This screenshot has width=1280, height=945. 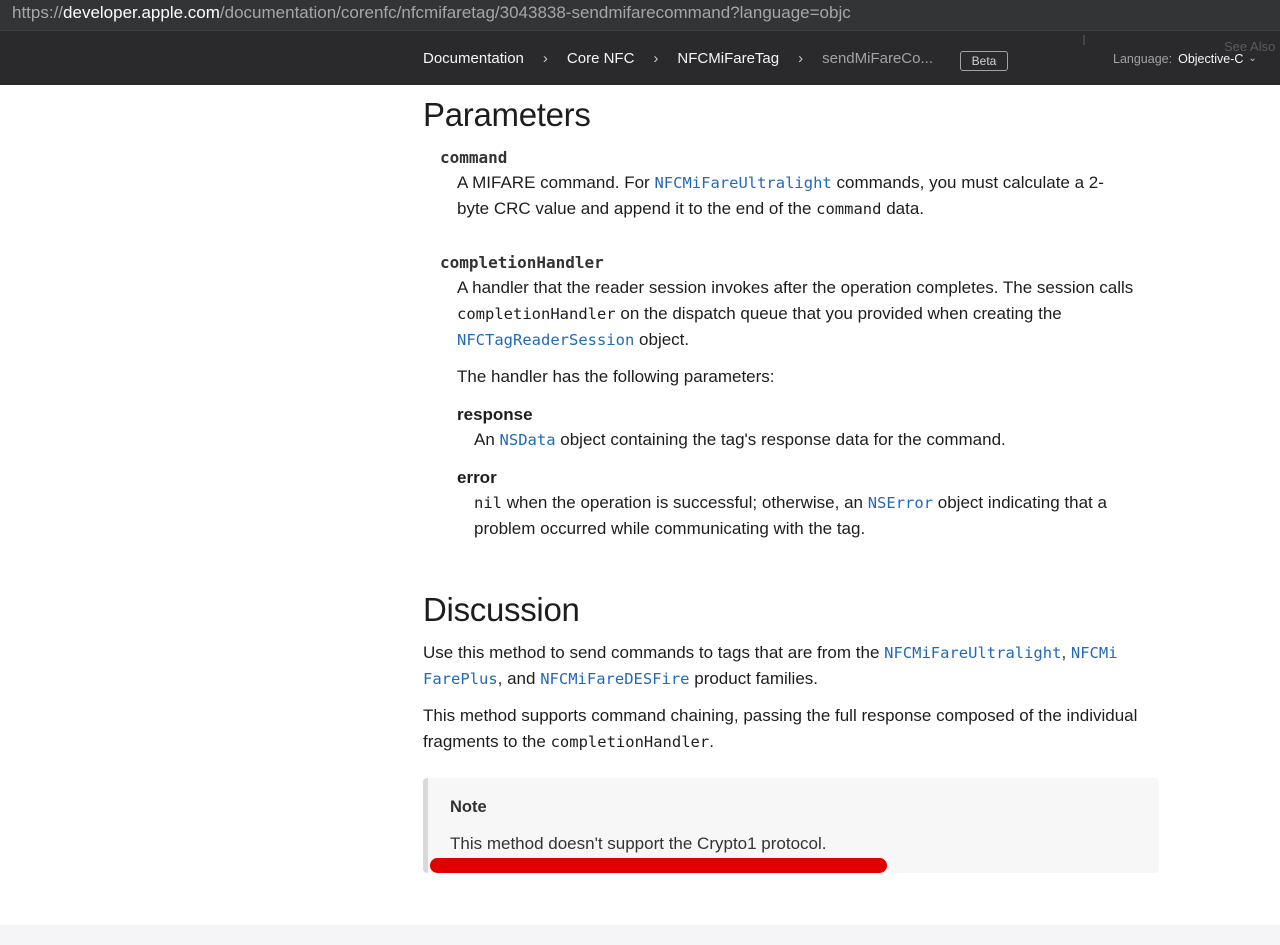 I want to click on scroll-indicator, so click(x=1084, y=40).